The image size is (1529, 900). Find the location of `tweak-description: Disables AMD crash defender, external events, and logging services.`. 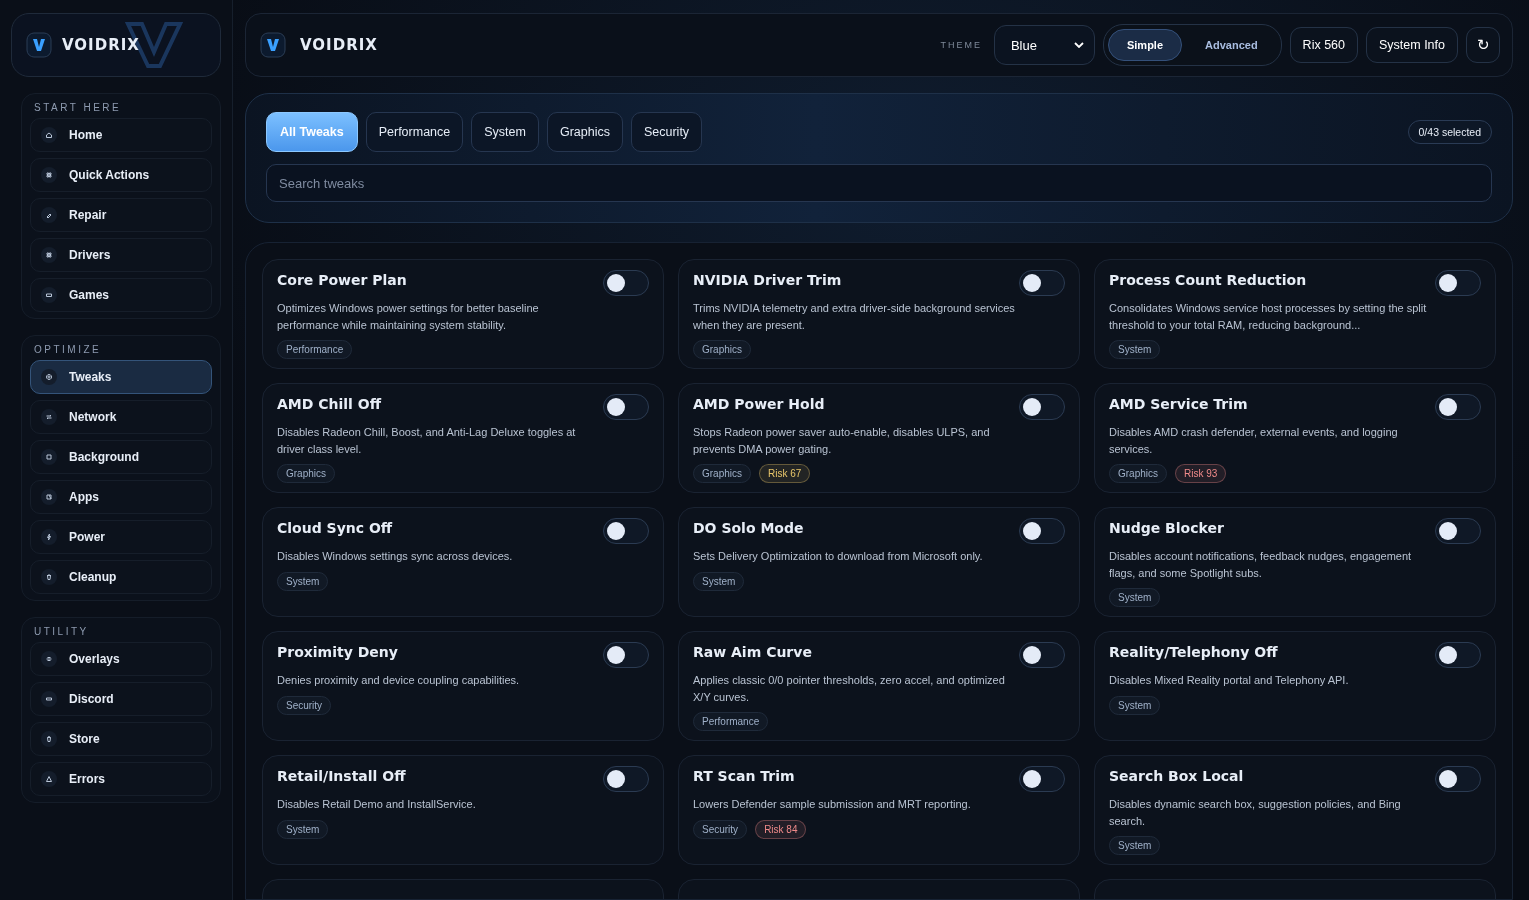

tweak-description: Disables AMD crash defender, external events, and logging services. is located at coordinates (1254, 441).